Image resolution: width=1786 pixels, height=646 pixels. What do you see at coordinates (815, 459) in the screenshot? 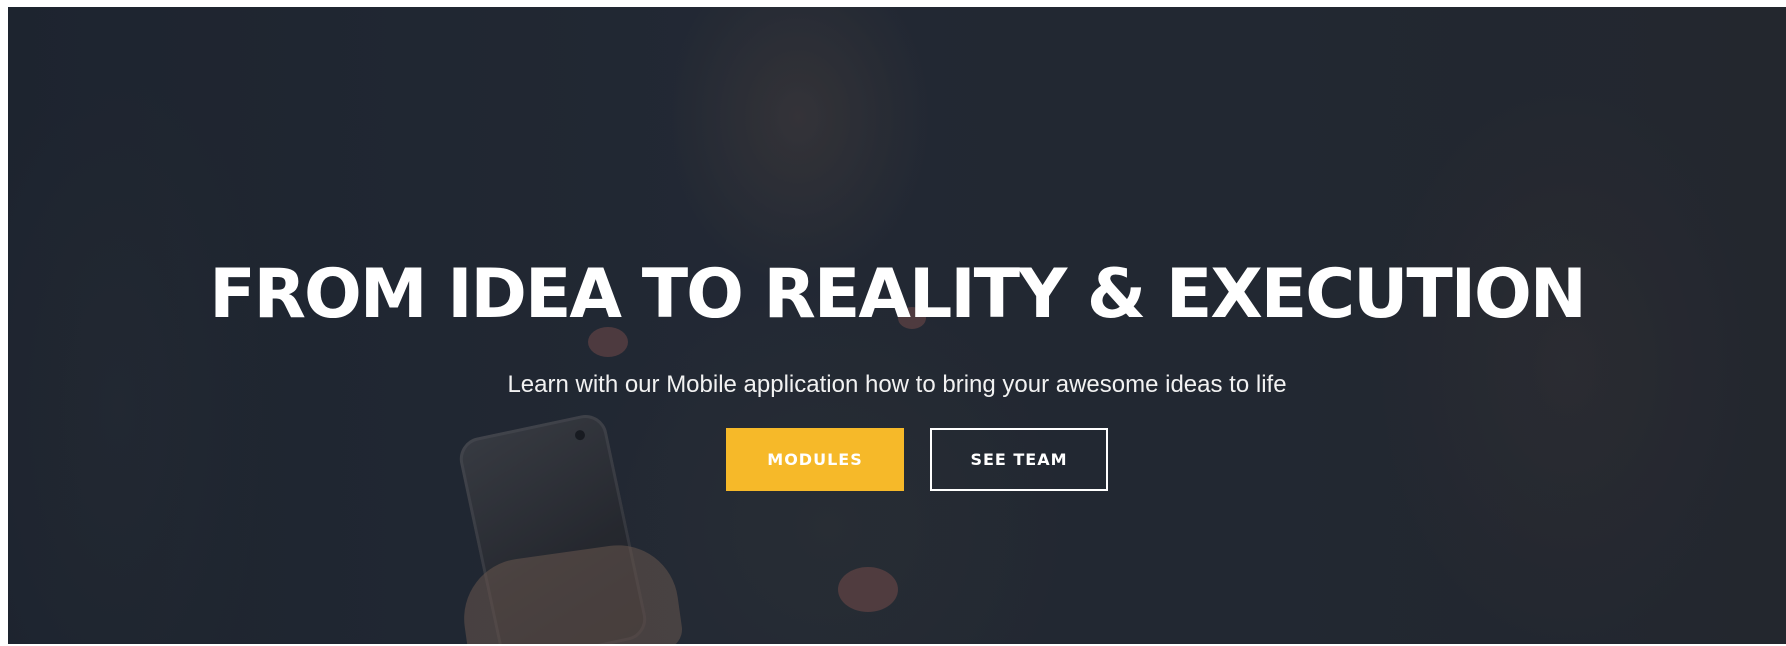
I see `modules-button: MODULES` at bounding box center [815, 459].